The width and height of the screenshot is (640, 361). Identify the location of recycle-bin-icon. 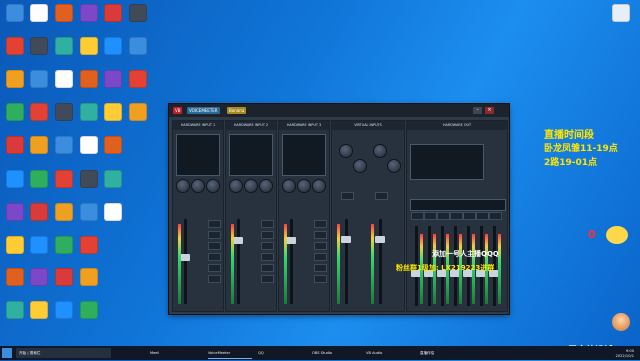
(621, 13).